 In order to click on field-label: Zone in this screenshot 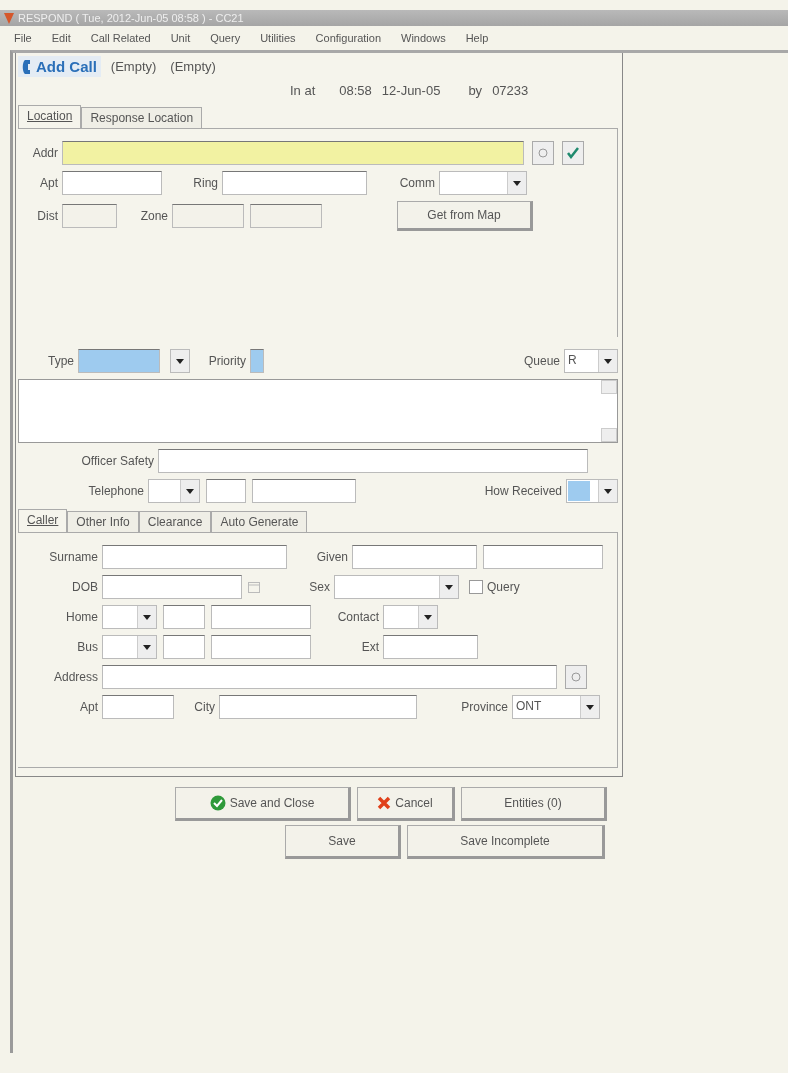, I will do `click(154, 216)`.